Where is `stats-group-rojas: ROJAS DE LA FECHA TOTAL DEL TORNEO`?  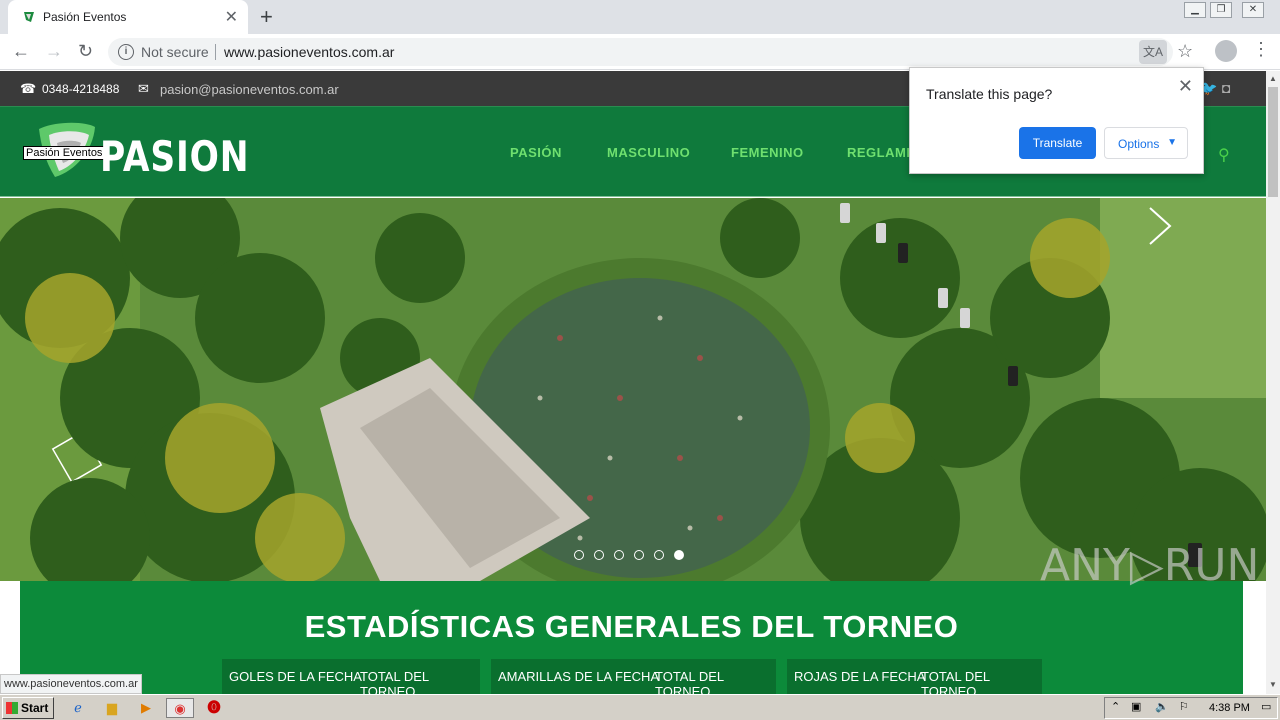
stats-group-rojas: ROJAS DE LA FECHA TOTAL DEL TORNEO is located at coordinates (914, 676).